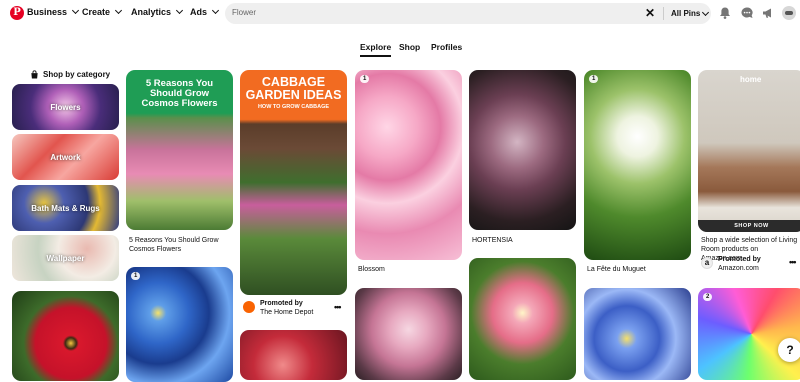 This screenshot has height=382, width=800. What do you see at coordinates (409, 47) in the screenshot?
I see `tab-shop: Shop` at bounding box center [409, 47].